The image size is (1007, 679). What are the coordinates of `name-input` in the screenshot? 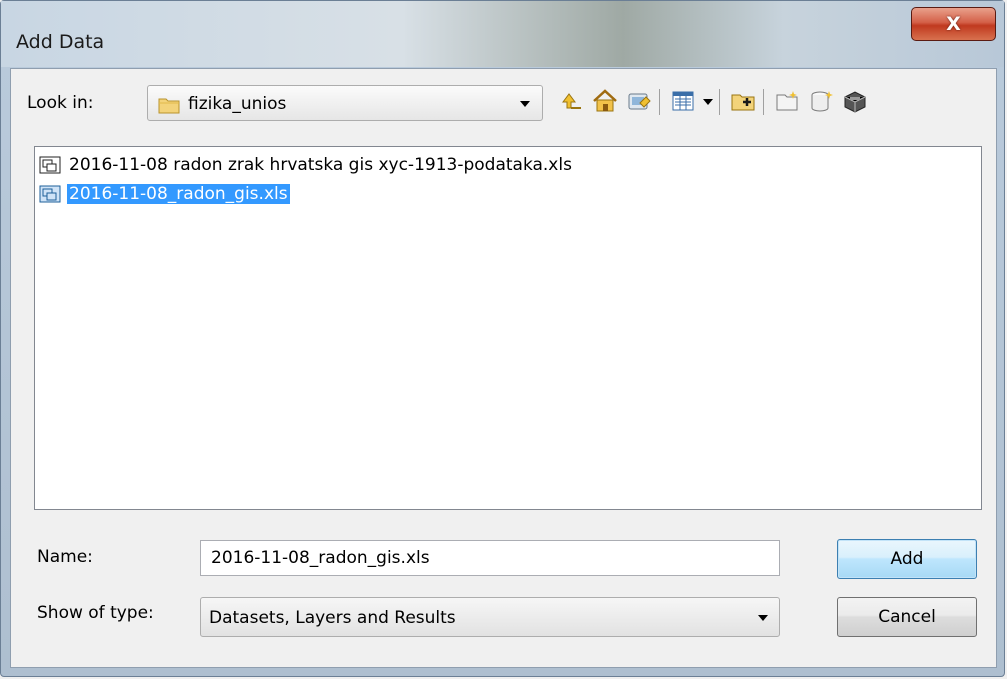 It's located at (490, 558).